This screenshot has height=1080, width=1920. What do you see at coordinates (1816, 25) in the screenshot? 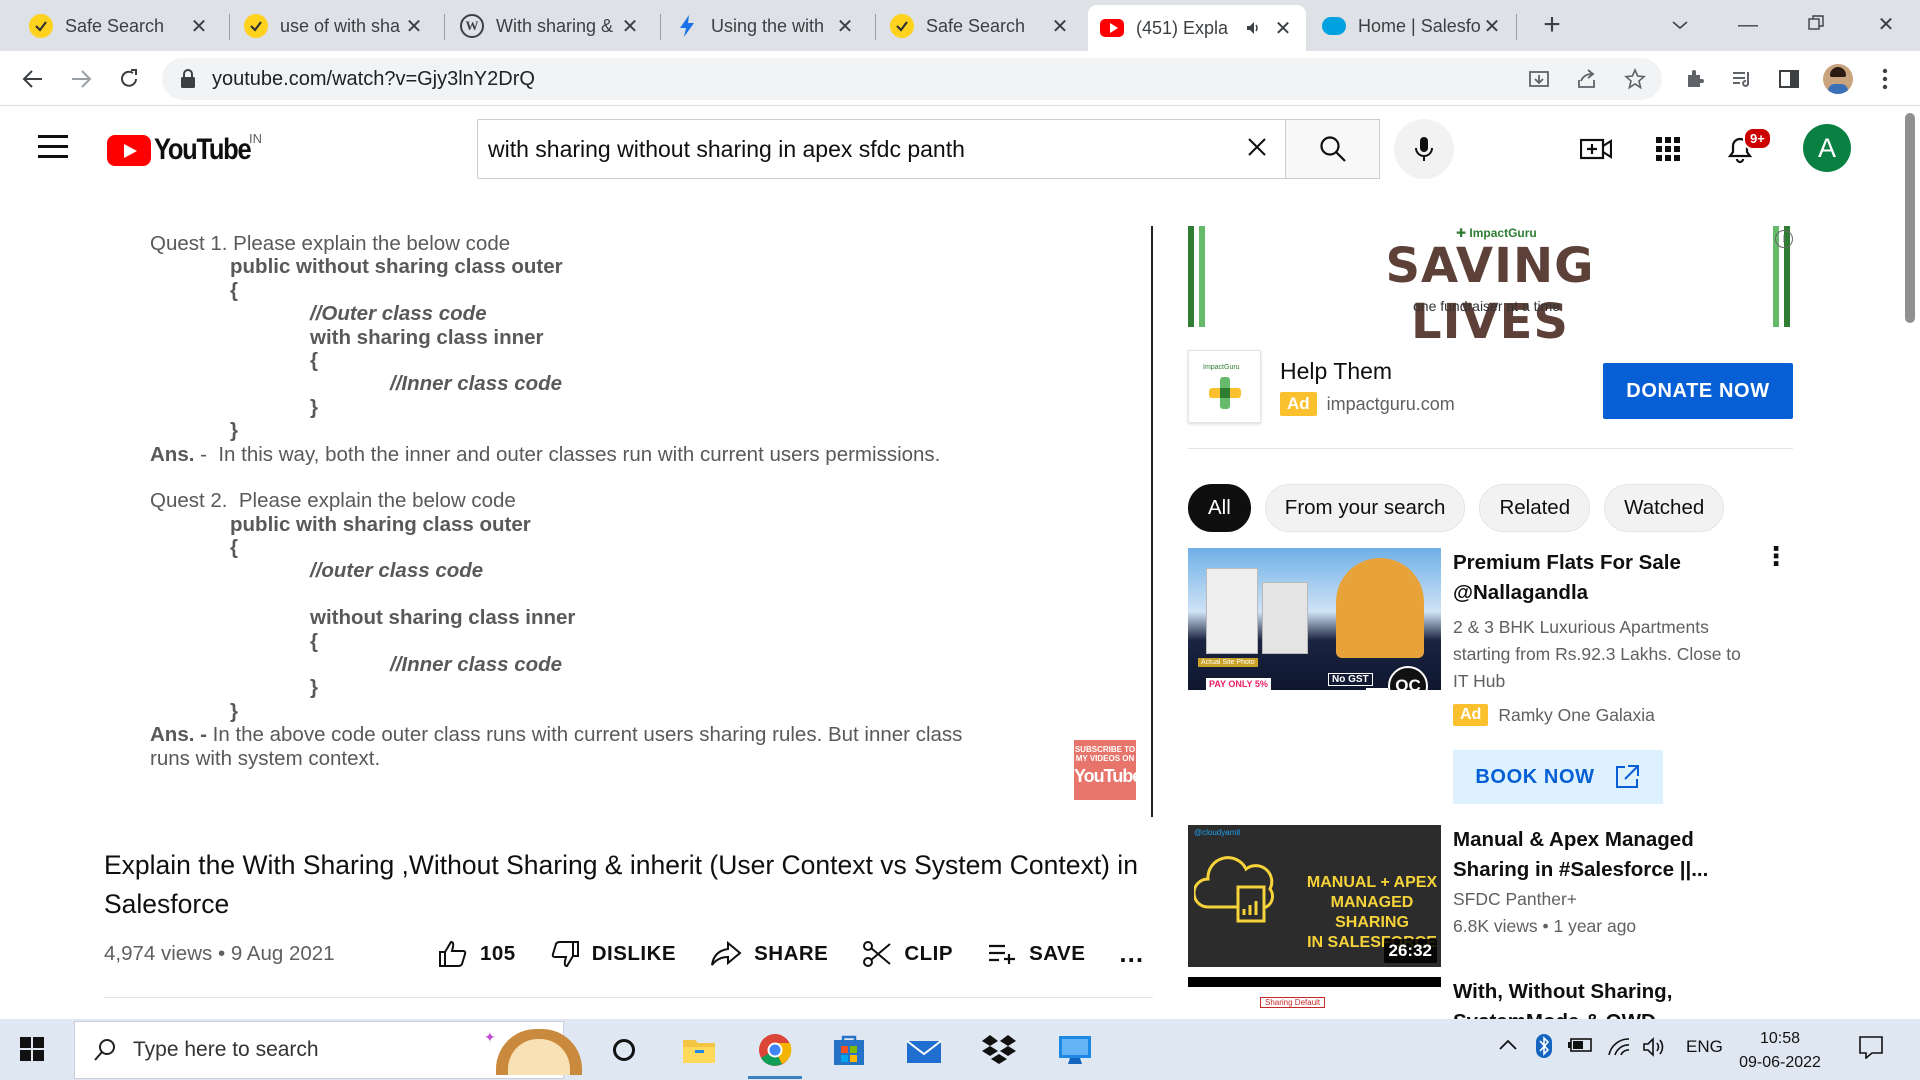
I see `restore-button` at bounding box center [1816, 25].